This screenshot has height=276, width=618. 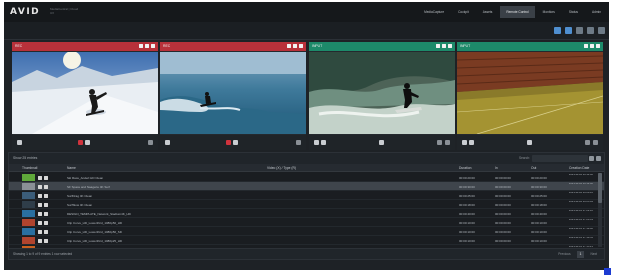 I want to click on video-frame-stadium, so click(x=530, y=93).